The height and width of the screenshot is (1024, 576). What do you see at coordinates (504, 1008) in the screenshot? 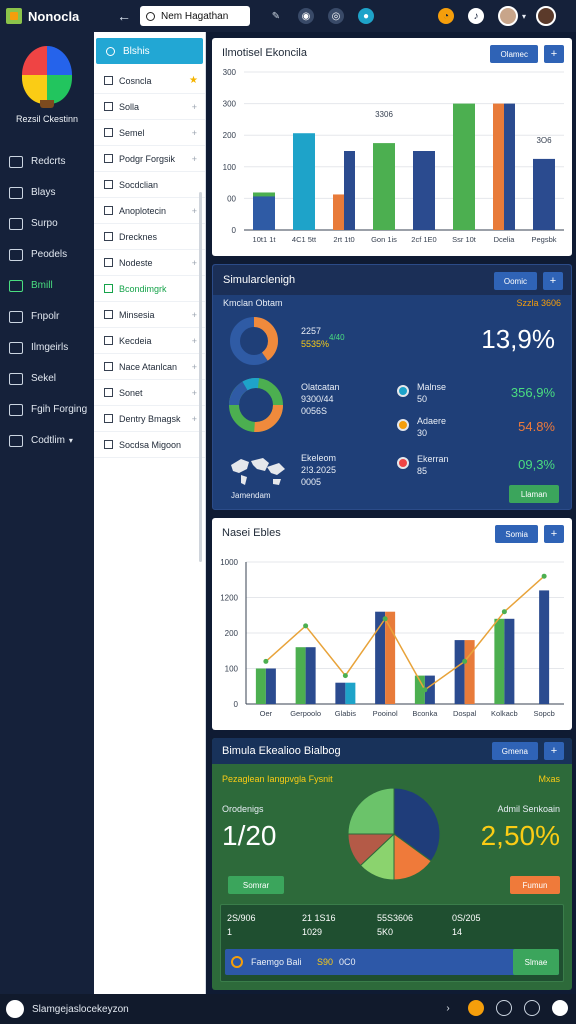
I see `settings-icon` at bounding box center [504, 1008].